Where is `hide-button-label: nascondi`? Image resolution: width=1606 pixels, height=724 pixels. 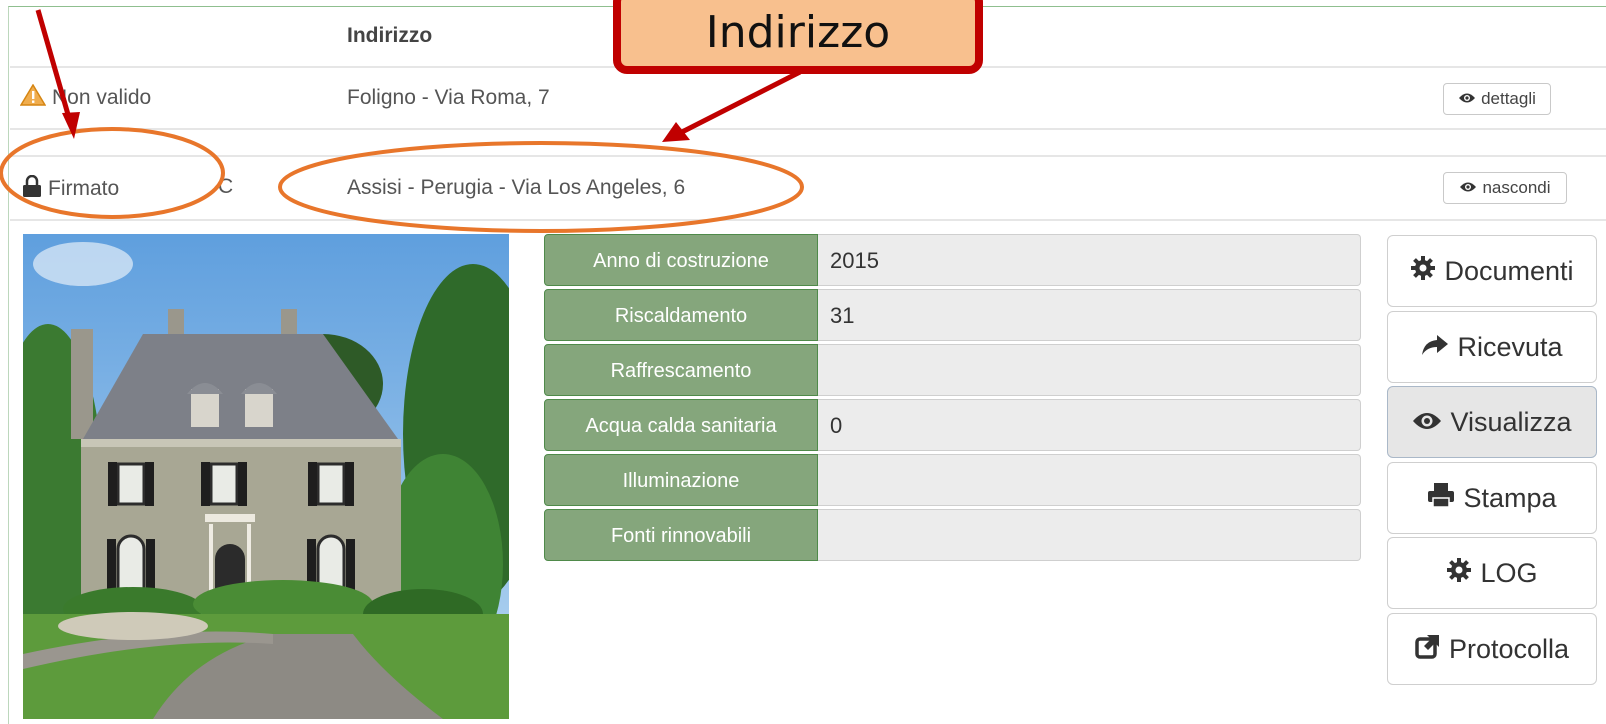
hide-button-label: nascondi is located at coordinates (1516, 187).